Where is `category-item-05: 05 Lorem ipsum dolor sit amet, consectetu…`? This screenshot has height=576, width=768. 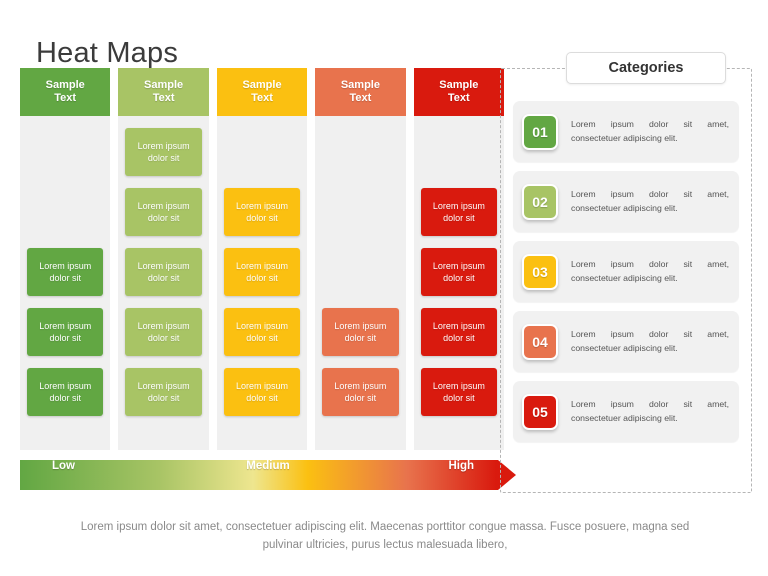 category-item-05: 05 Lorem ipsum dolor sit amet, consectetu… is located at coordinates (626, 411).